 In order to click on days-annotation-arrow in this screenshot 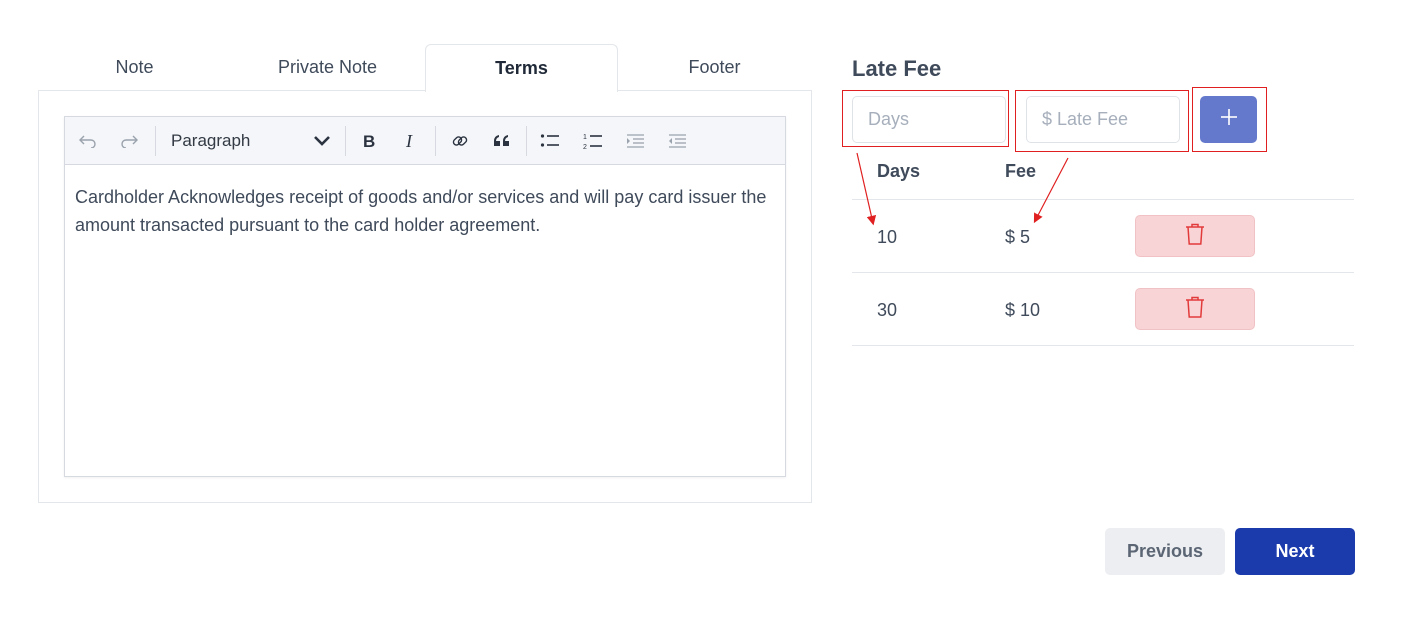, I will do `click(866, 189)`.